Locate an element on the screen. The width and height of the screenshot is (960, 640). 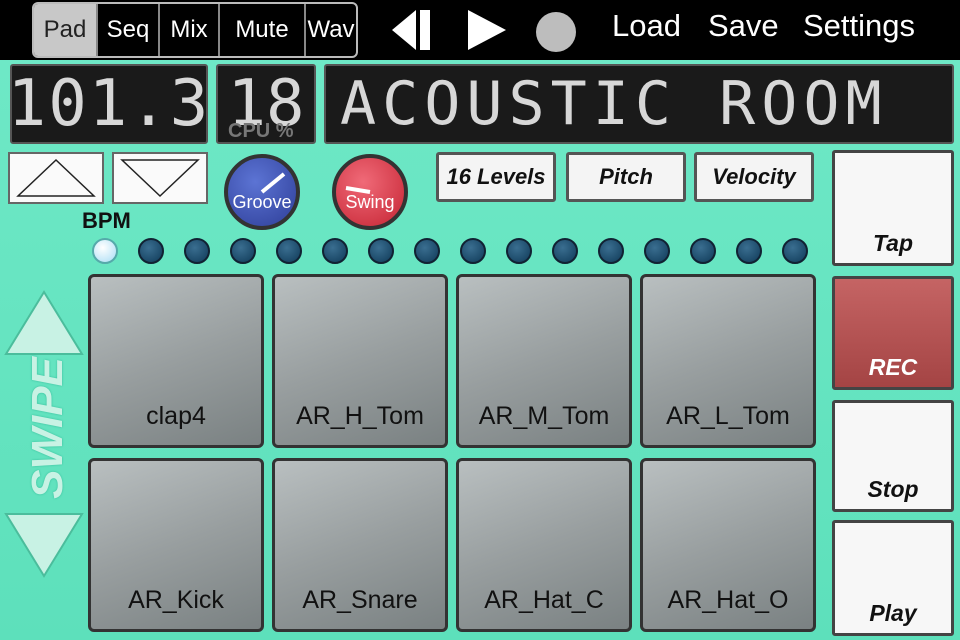
step-indicators is located at coordinates (454, 252).